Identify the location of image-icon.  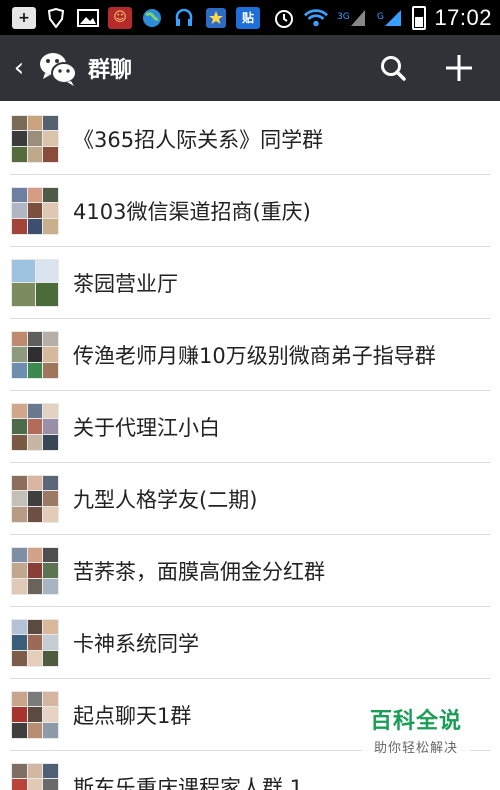
(88, 18).